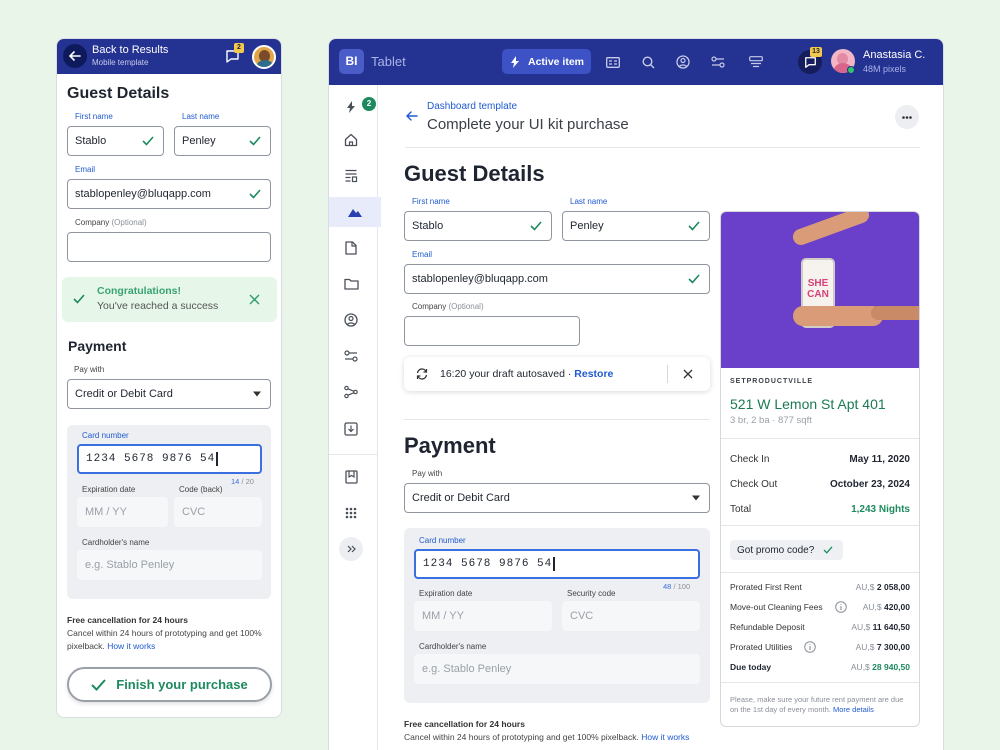  I want to click on more-button, so click(907, 117).